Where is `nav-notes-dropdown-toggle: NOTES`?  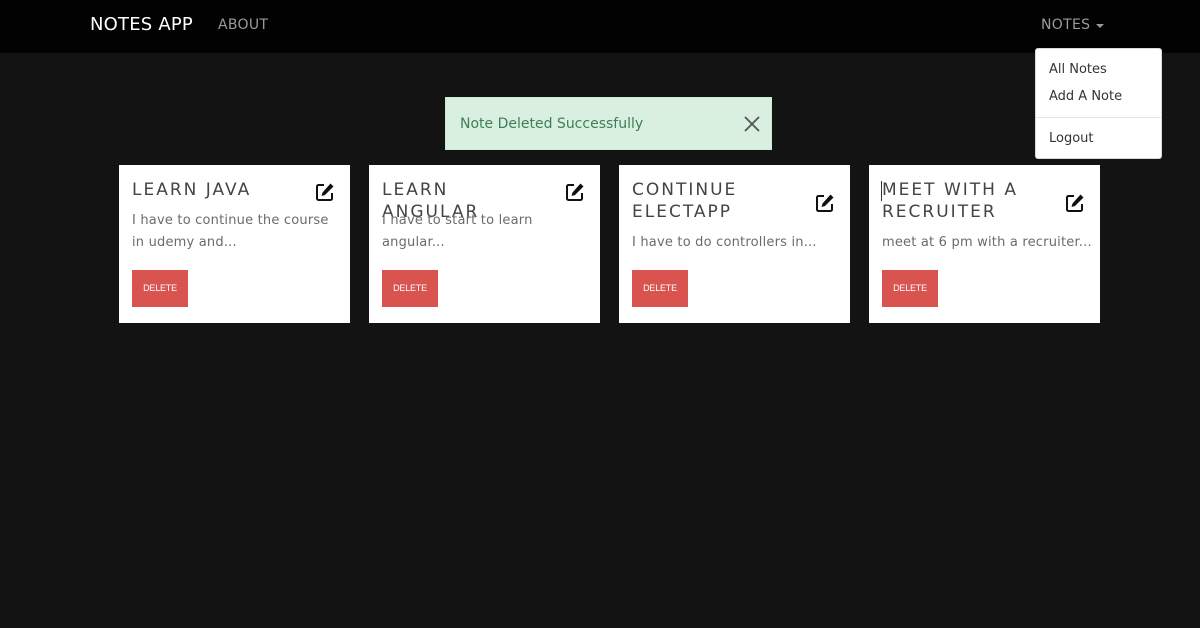 nav-notes-dropdown-toggle: NOTES is located at coordinates (1073, 25).